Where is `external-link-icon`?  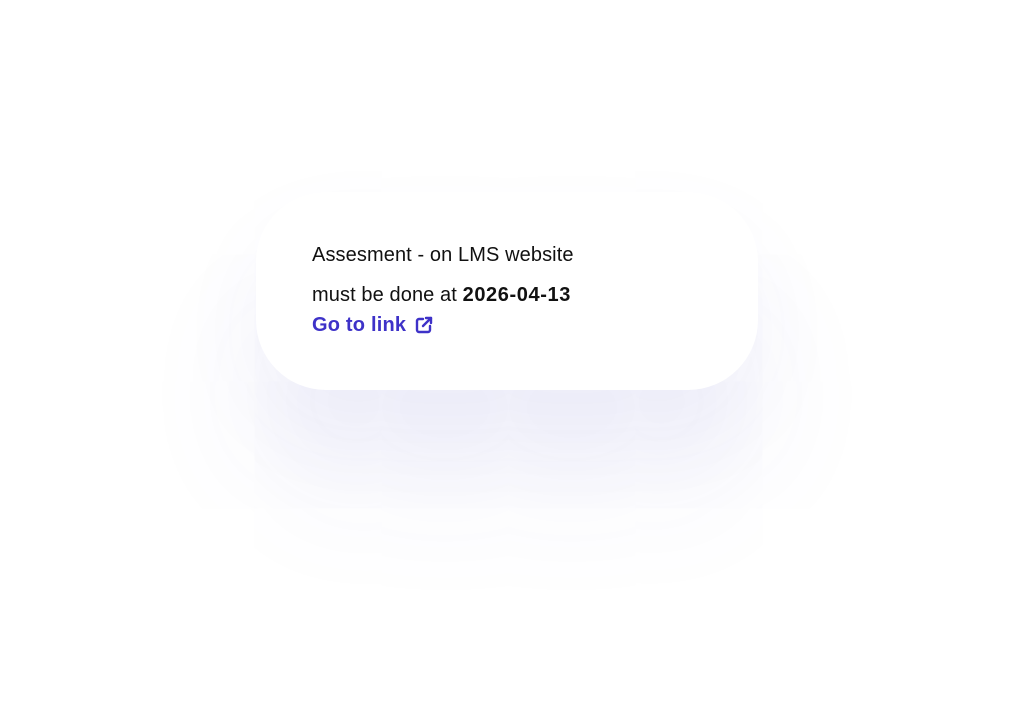
external-link-icon is located at coordinates (424, 325).